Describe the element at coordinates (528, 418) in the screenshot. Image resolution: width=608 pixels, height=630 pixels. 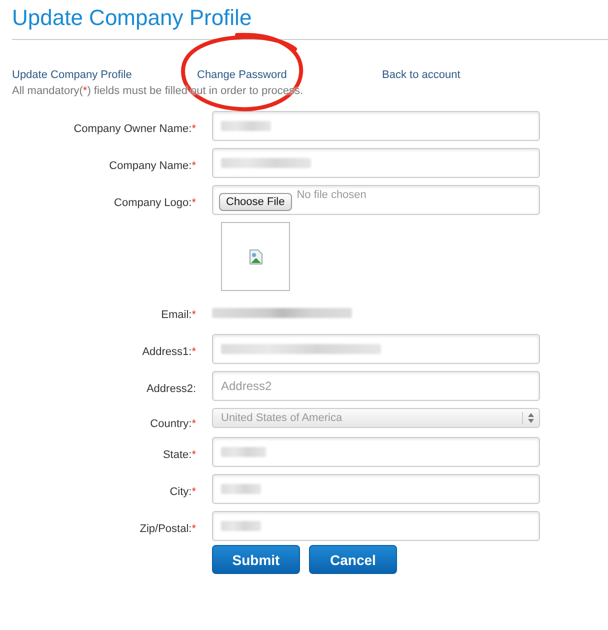
I see `updown-arrow-icon` at that location.